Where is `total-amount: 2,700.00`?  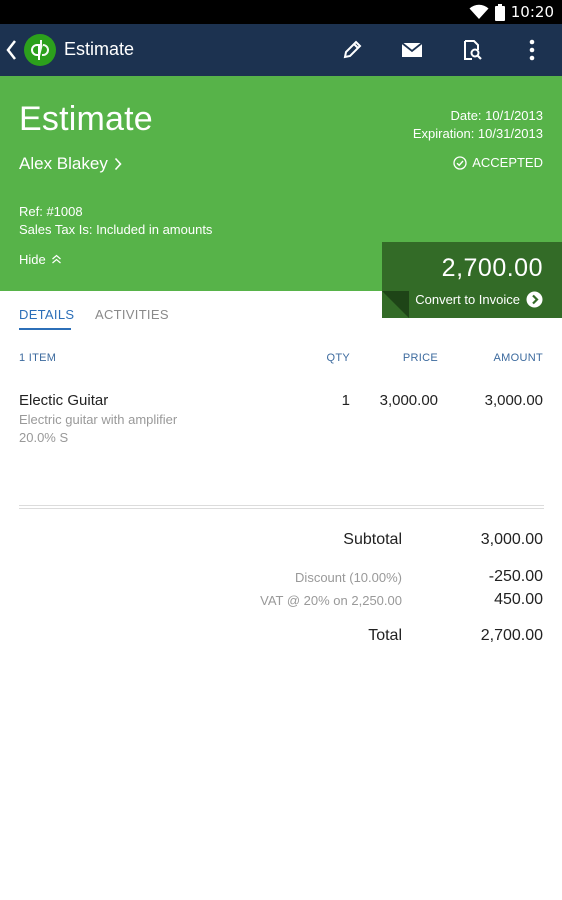 total-amount: 2,700.00 is located at coordinates (492, 268).